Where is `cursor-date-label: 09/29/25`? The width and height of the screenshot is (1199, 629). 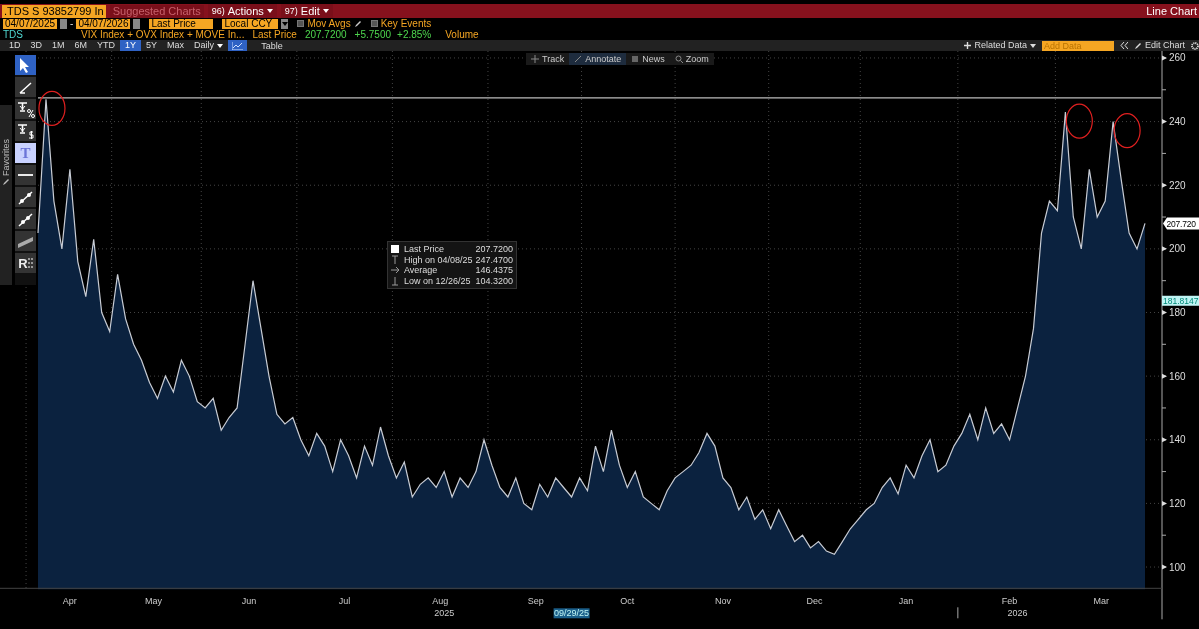
cursor-date-label: 09/29/25 is located at coordinates (571, 613).